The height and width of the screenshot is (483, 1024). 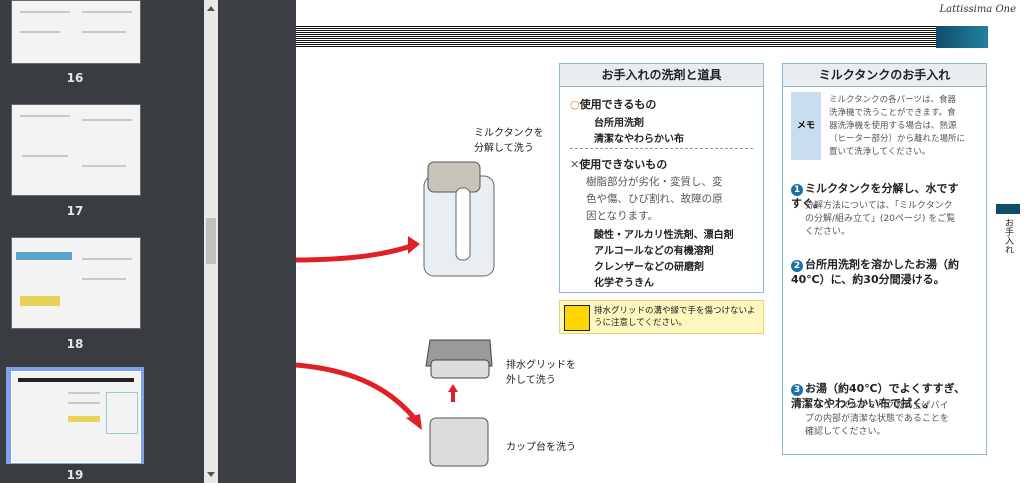 What do you see at coordinates (75, 78) in the screenshot?
I see `page-number-16: 16` at bounding box center [75, 78].